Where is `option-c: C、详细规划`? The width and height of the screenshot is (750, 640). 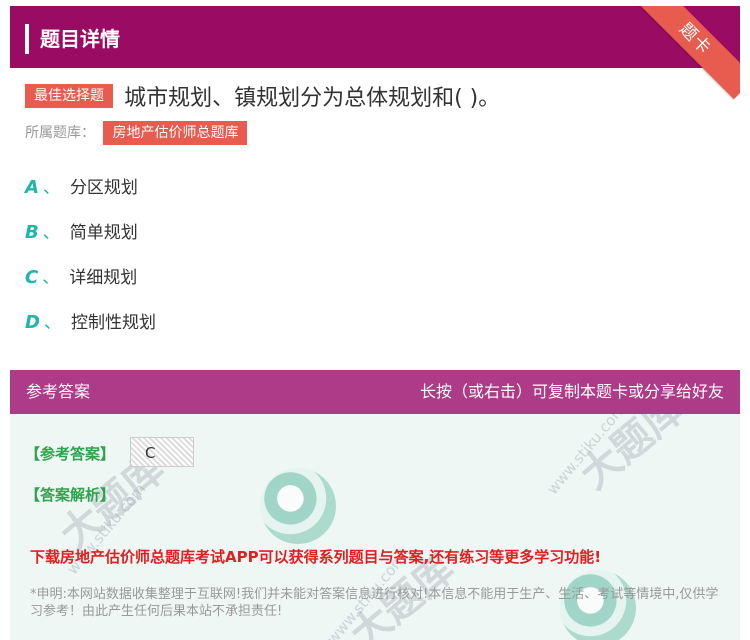 option-c: C、详细规划 is located at coordinates (81, 278).